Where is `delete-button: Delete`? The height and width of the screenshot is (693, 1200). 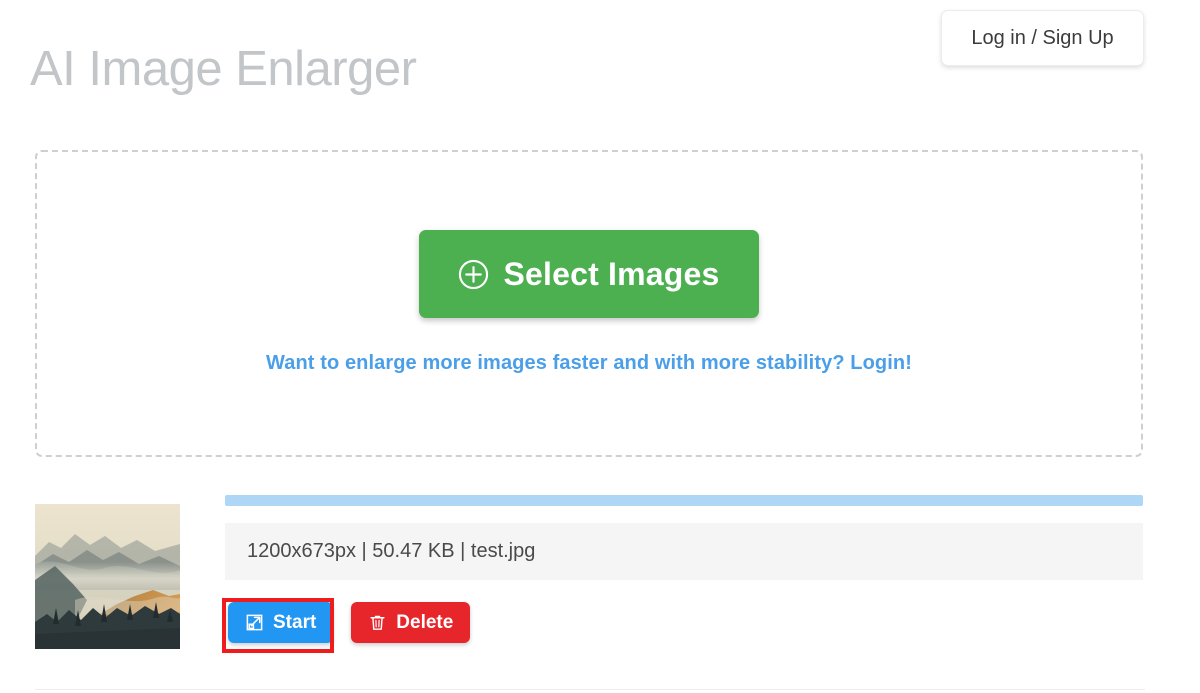 delete-button: Delete is located at coordinates (411, 622).